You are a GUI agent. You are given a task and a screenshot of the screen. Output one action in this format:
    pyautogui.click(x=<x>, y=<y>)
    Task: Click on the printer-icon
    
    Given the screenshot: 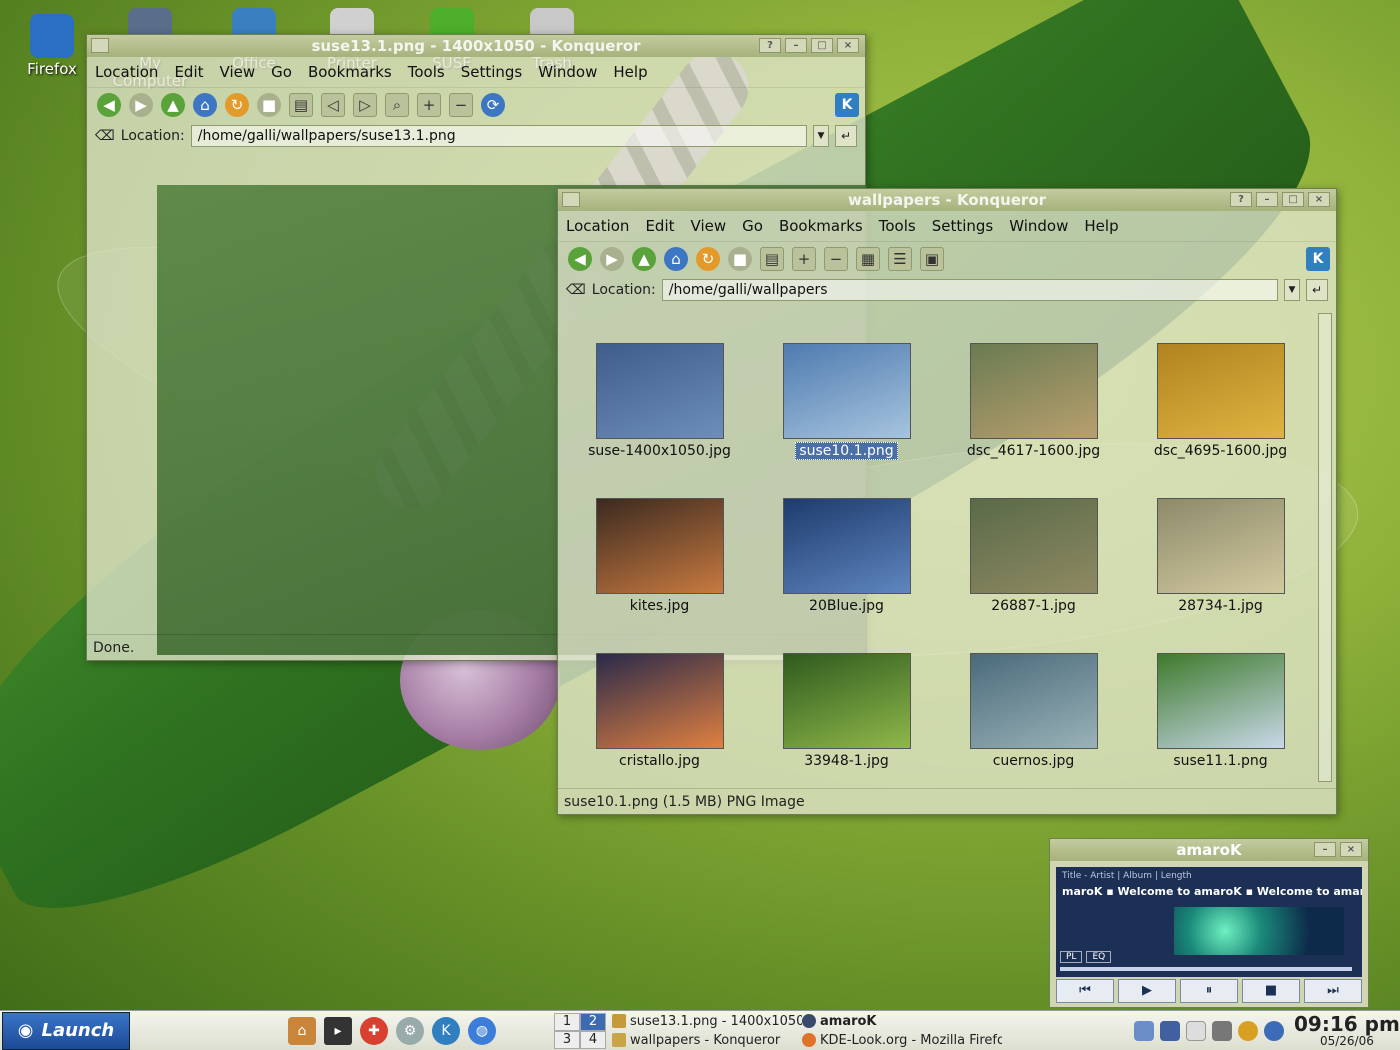 What is the action you would take?
    pyautogui.click(x=1222, y=1030)
    